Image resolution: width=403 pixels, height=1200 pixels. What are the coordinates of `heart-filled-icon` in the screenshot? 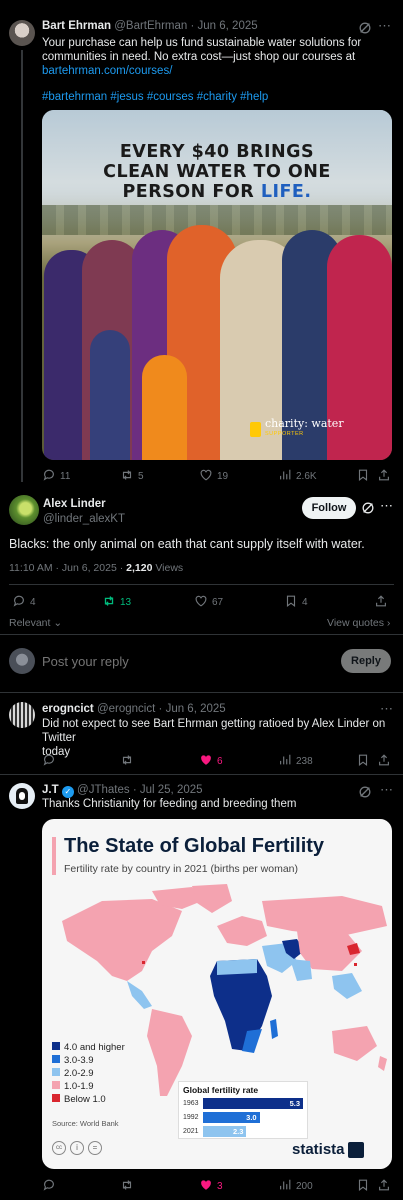 It's located at (206, 1186).